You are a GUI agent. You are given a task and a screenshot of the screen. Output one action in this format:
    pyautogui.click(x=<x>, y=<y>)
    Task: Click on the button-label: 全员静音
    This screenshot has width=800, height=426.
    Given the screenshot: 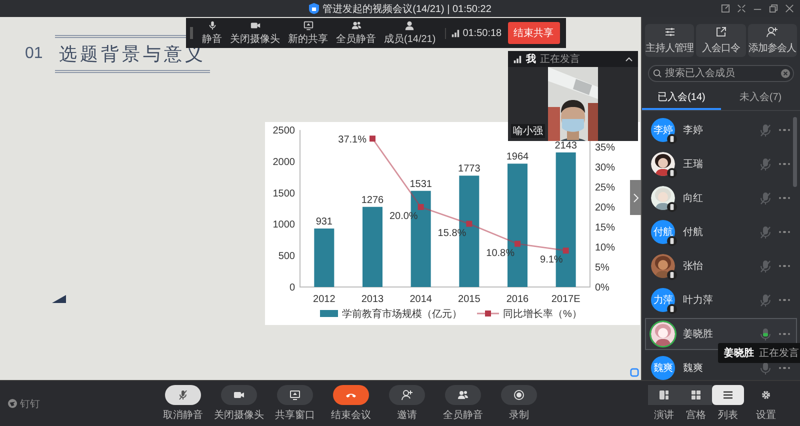 What is the action you would take?
    pyautogui.click(x=463, y=415)
    